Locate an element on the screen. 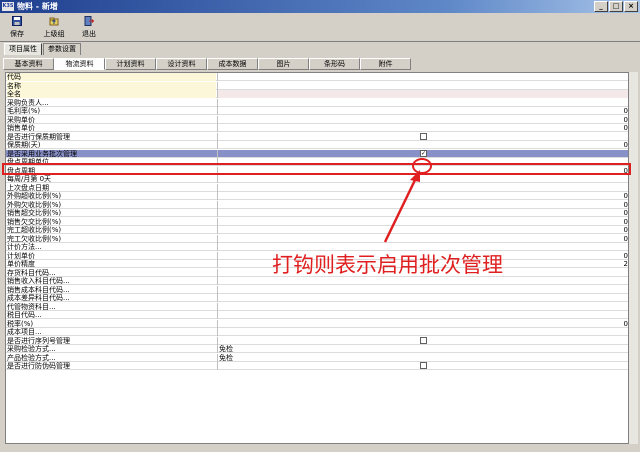 The width and height of the screenshot is (640, 452). annotation-text: 打钩则表示启用批次管理 is located at coordinates (387, 265).